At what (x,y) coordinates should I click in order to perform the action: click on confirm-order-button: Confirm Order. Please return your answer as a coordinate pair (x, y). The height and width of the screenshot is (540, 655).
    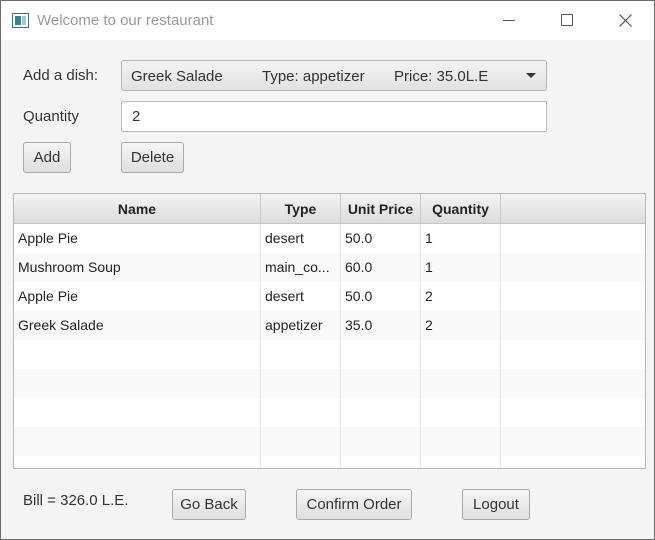
    Looking at the image, I should click on (354, 504).